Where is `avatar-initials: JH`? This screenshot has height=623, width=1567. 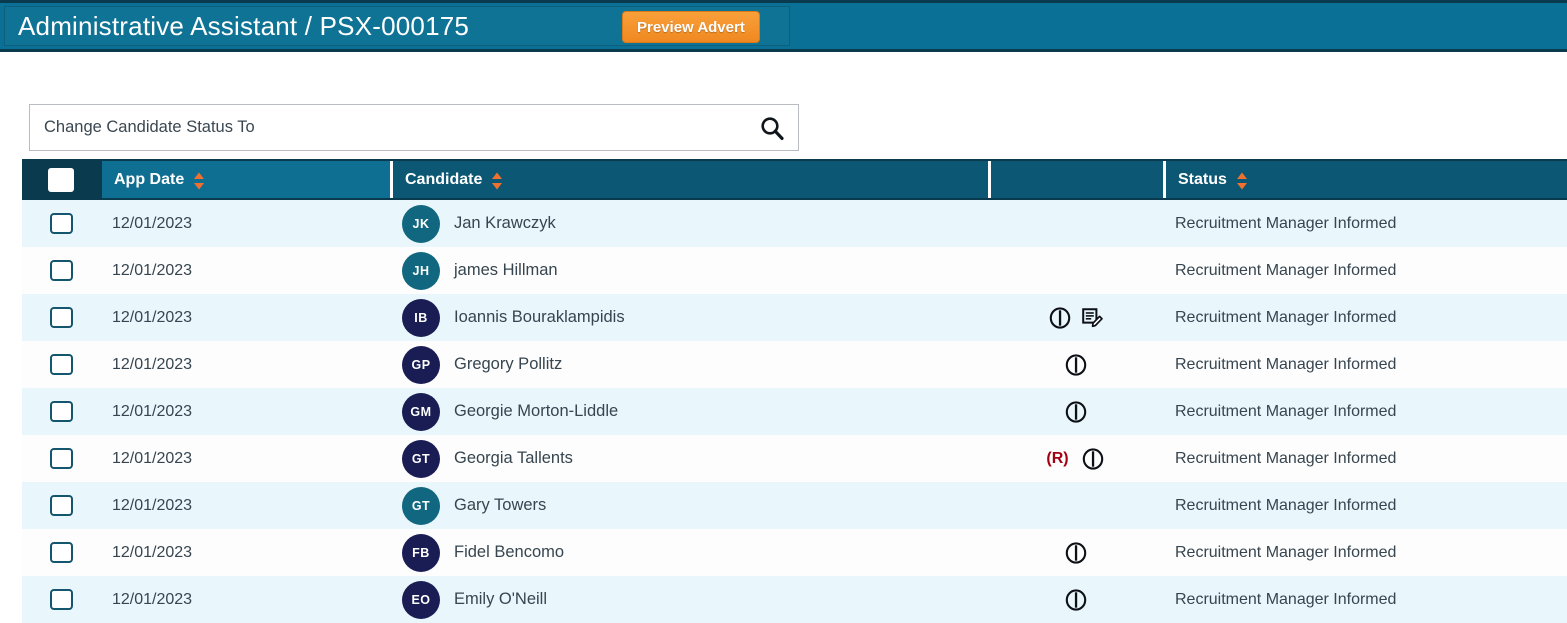 avatar-initials: JH is located at coordinates (421, 270).